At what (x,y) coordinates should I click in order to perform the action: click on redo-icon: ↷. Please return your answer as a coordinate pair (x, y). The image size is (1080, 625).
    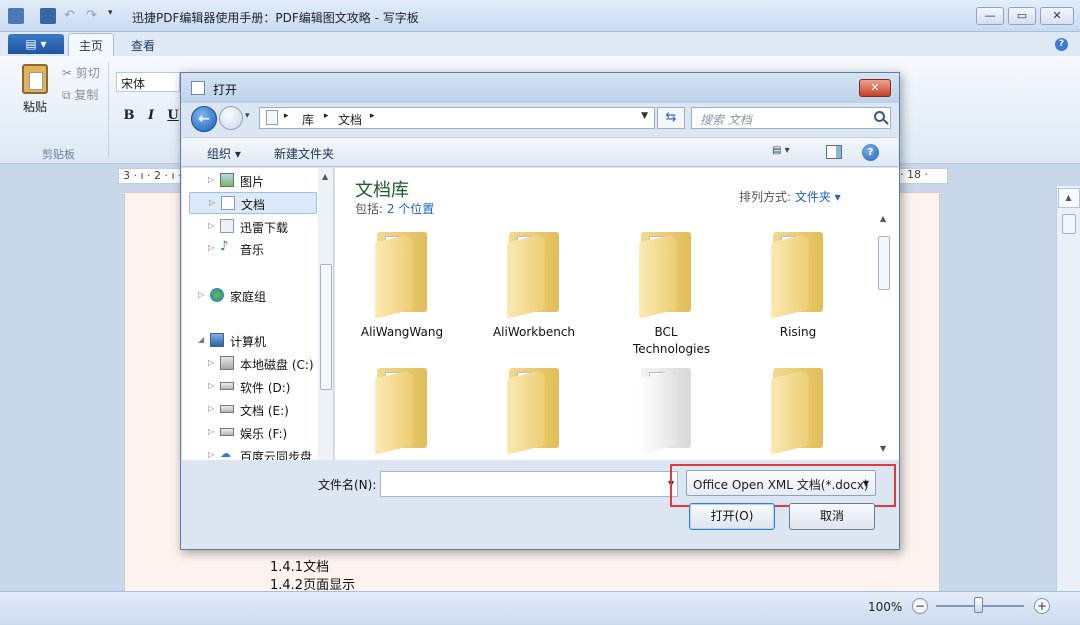
    Looking at the image, I should click on (94, 16).